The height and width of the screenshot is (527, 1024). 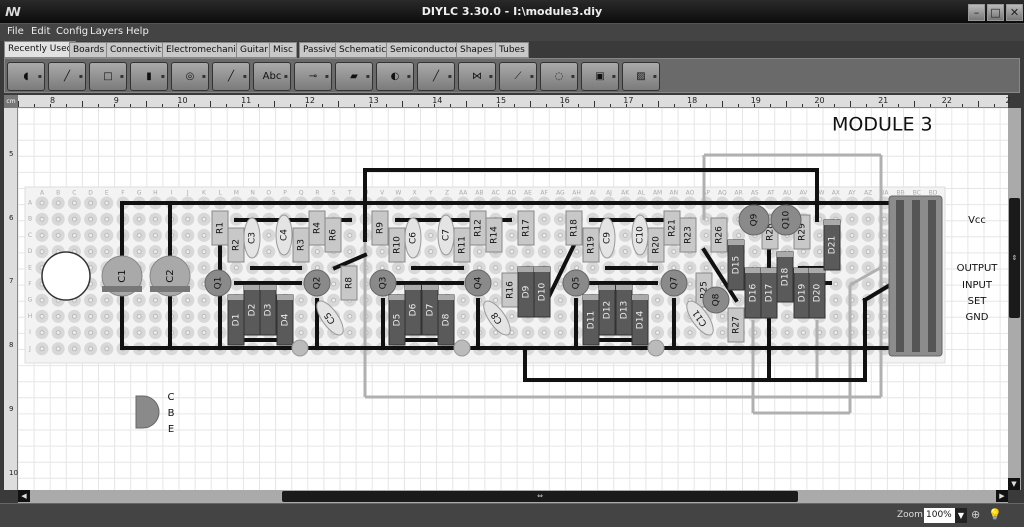 I want to click on toolbar-button-stripboard: ▮ ▪, so click(x=149, y=76).